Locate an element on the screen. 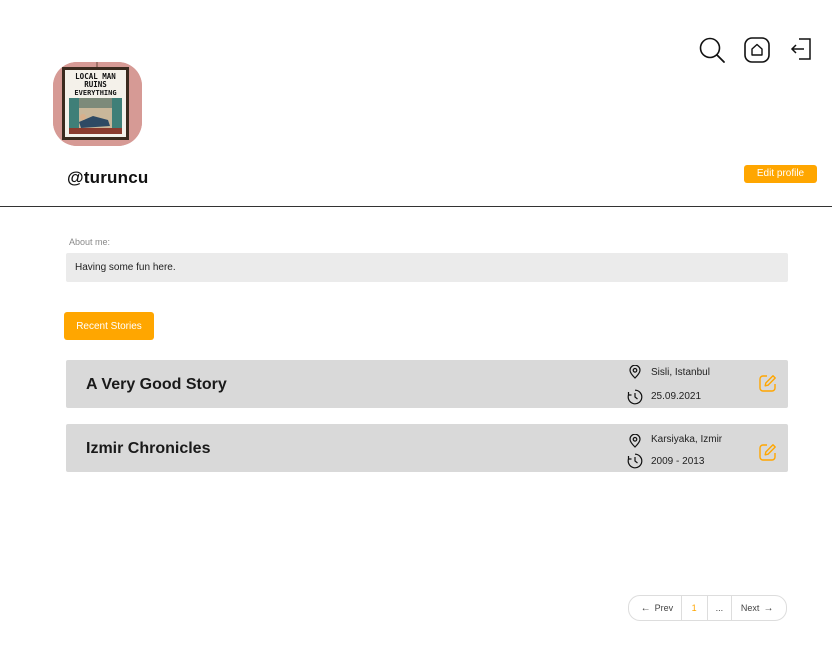 The height and width of the screenshot is (668, 832). logout-icon is located at coordinates (801, 49).